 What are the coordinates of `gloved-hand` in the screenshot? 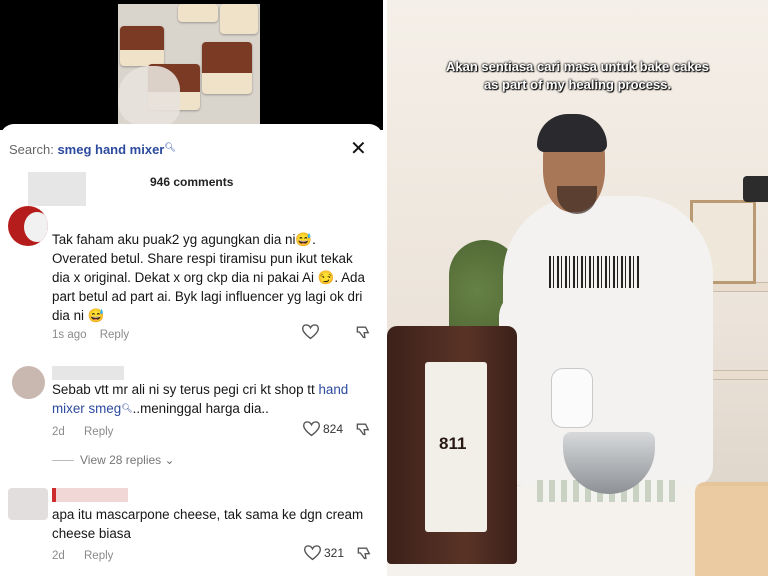 It's located at (149, 96).